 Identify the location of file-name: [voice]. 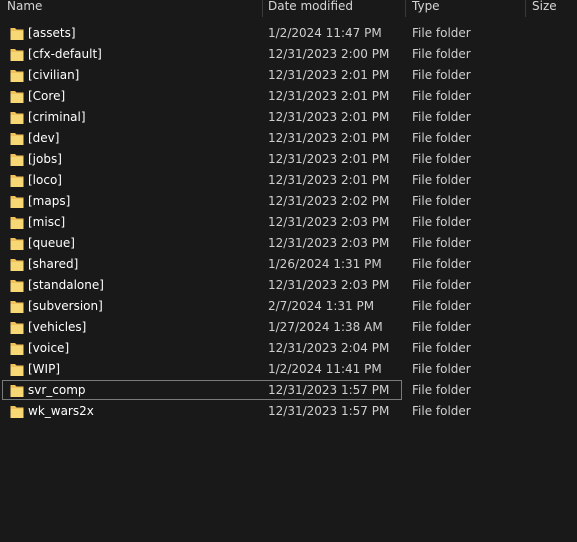
(48, 348).